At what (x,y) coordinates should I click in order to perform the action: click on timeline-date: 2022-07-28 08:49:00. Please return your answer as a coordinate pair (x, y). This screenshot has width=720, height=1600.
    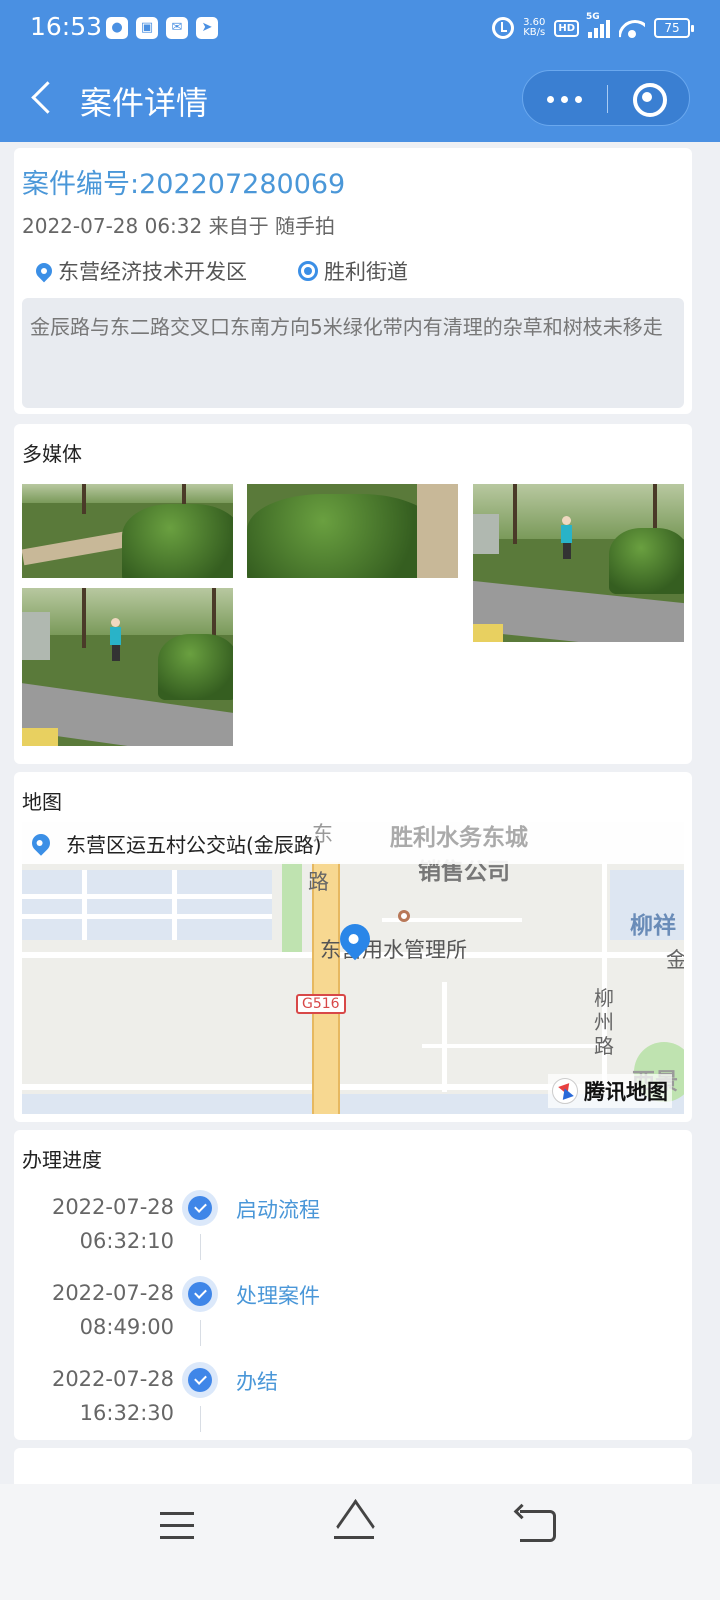
    Looking at the image, I should click on (94, 1310).